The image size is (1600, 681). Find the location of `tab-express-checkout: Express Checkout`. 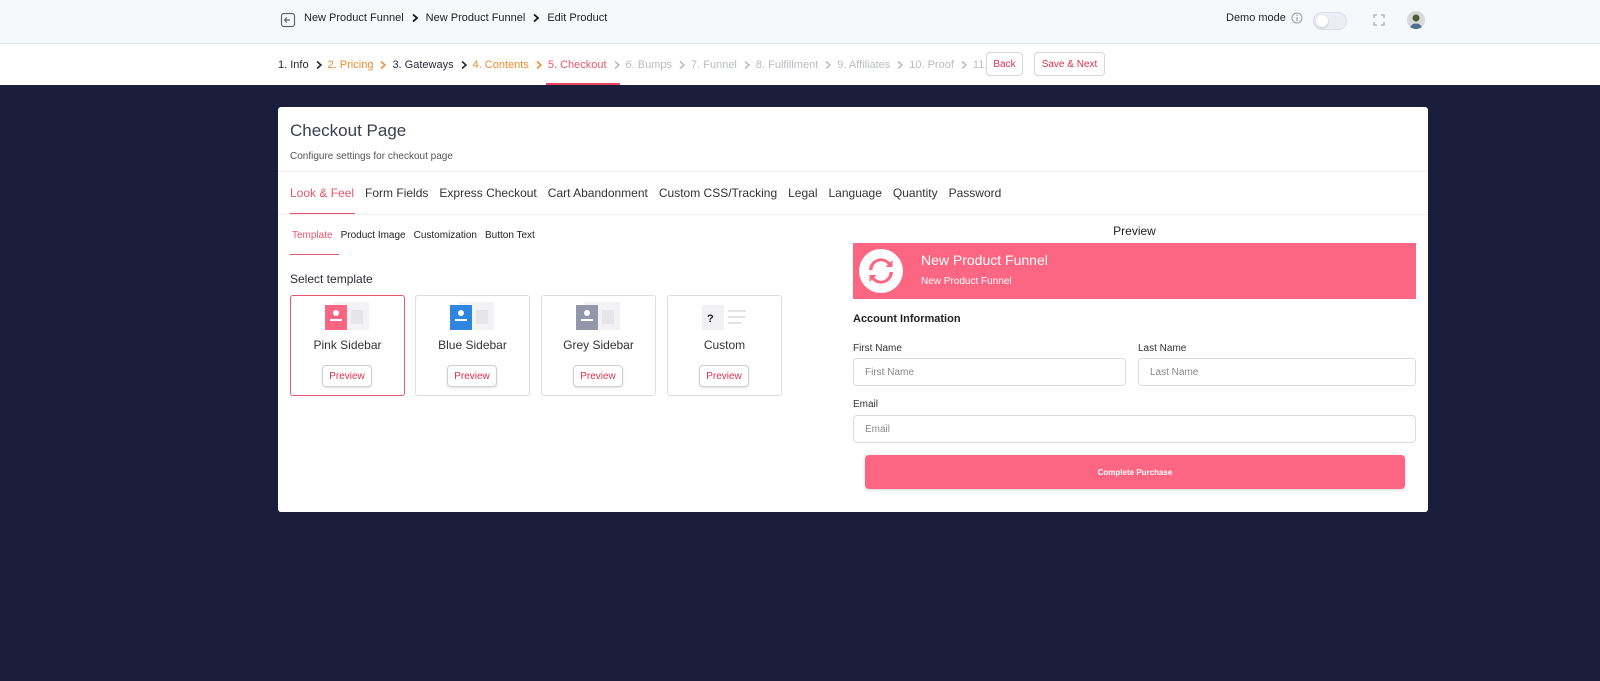

tab-express-checkout: Express Checkout is located at coordinates (487, 193).